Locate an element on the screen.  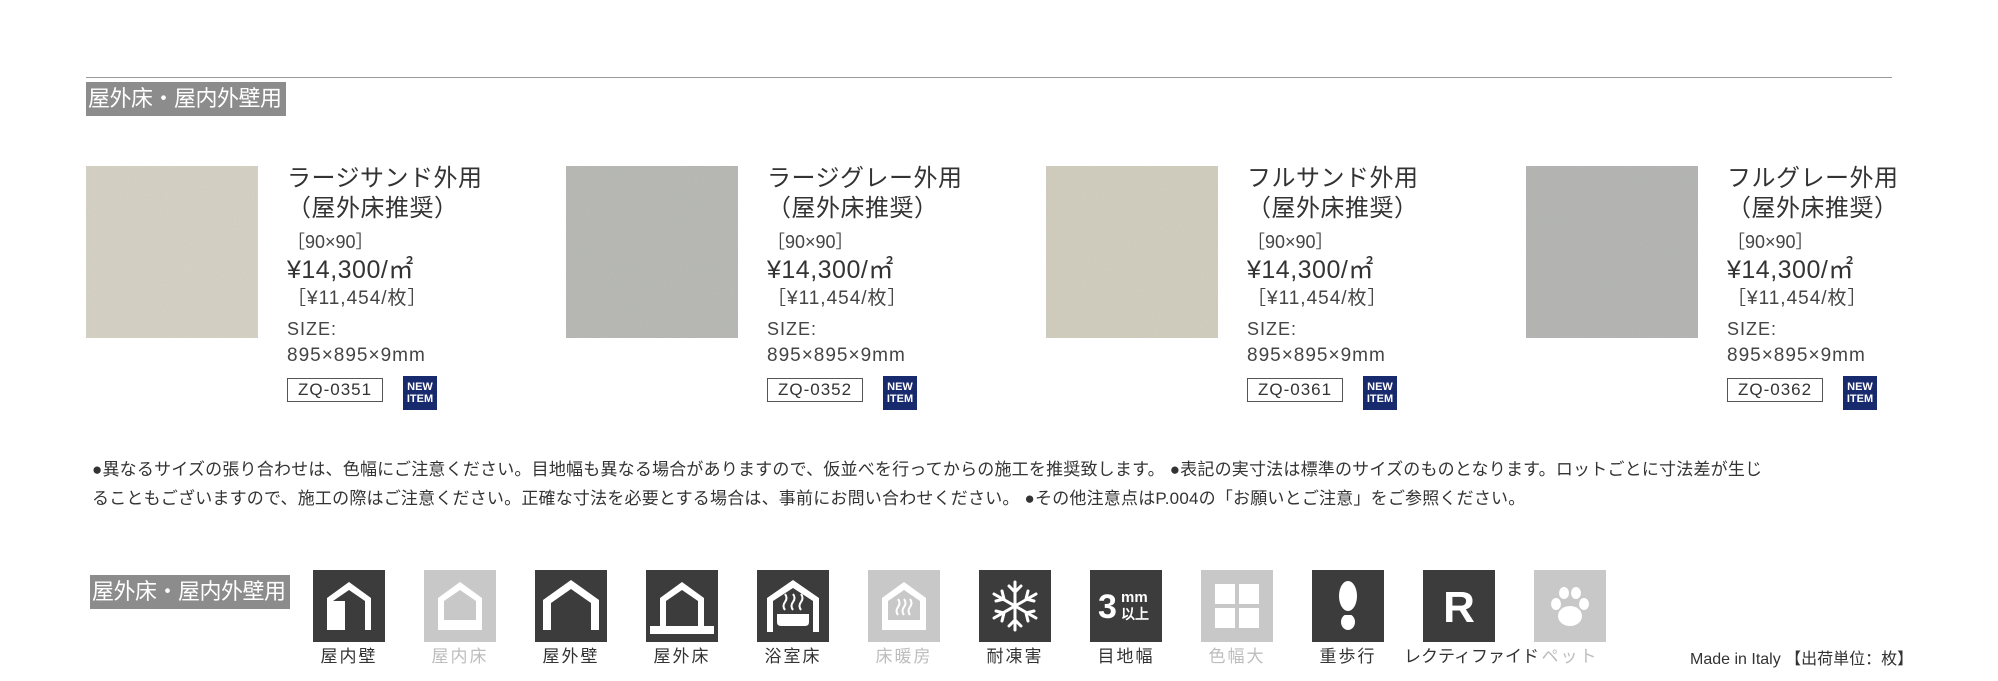
usage-caption: 屋外床 is located at coordinates (682, 656).